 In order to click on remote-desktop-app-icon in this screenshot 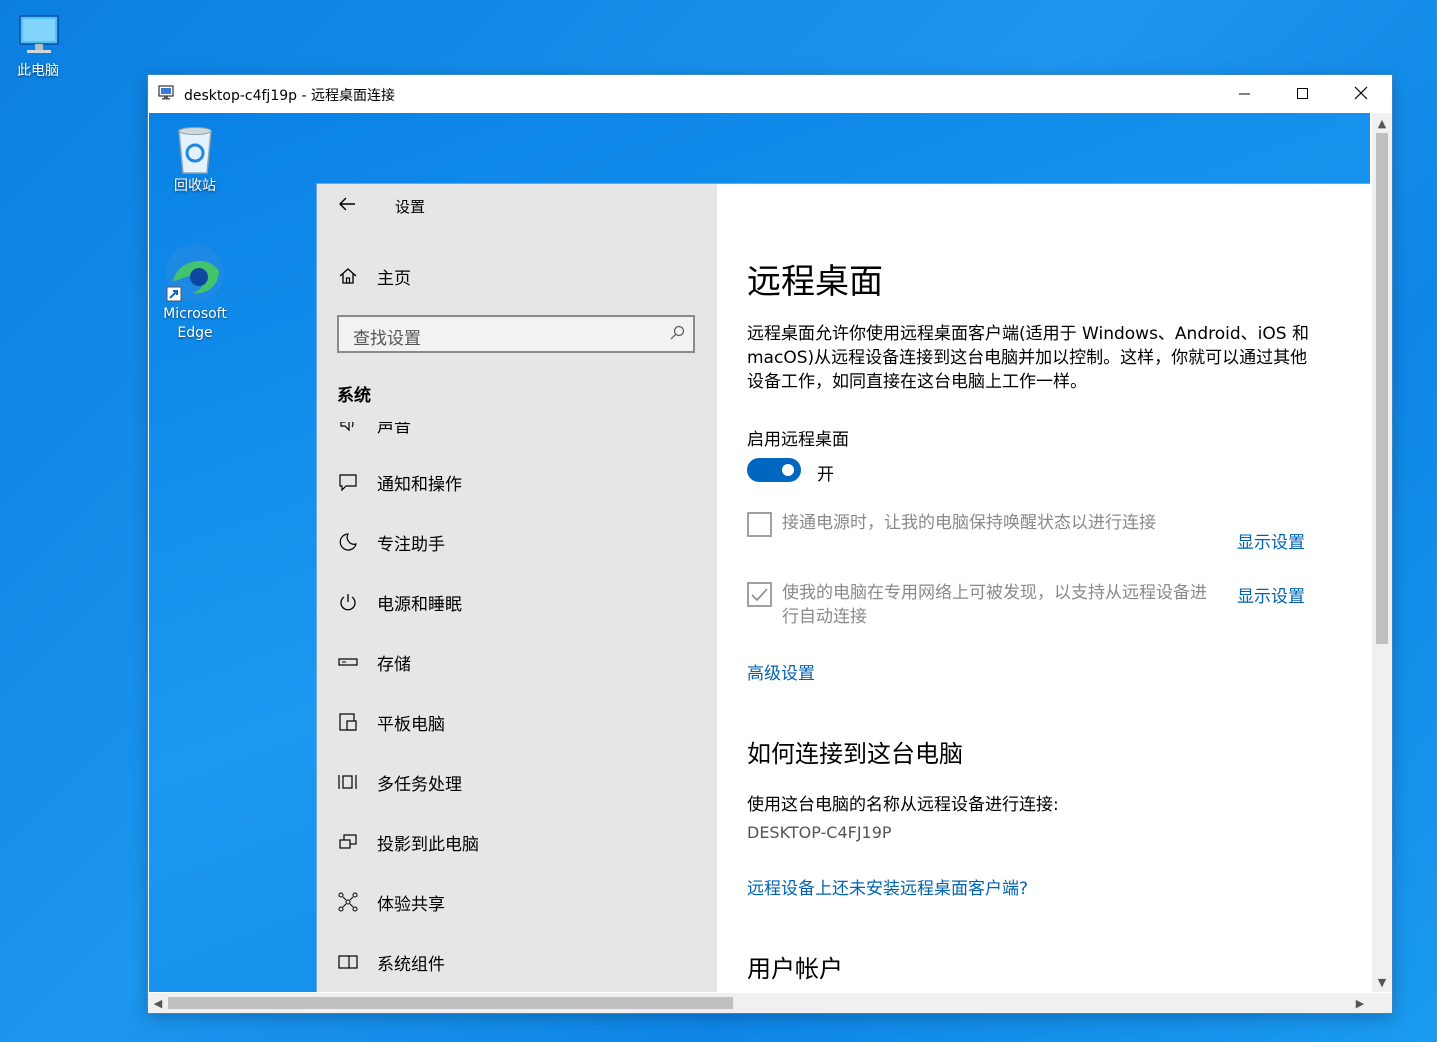, I will do `click(167, 93)`.